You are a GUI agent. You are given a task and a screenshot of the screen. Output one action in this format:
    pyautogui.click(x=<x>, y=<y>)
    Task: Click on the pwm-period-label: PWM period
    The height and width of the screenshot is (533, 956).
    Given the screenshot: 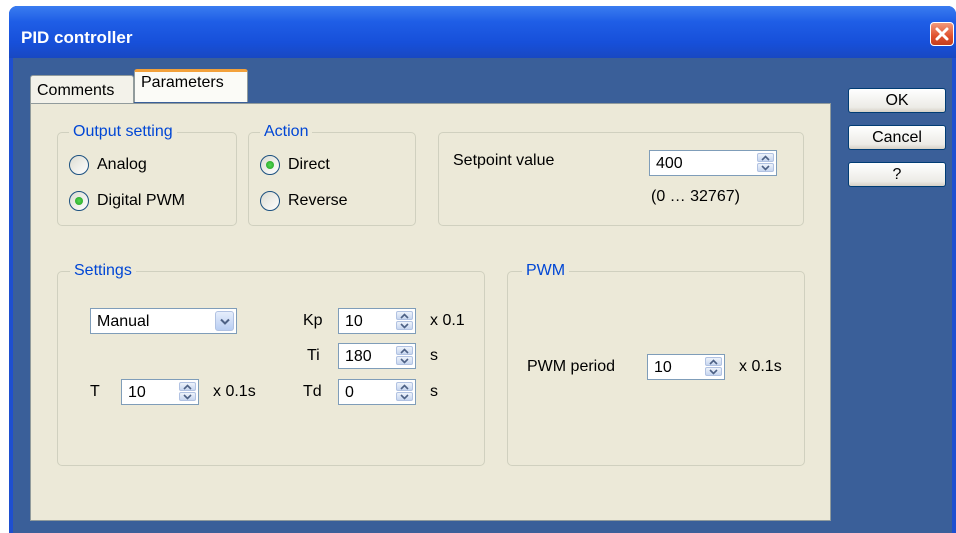 What is the action you would take?
    pyautogui.click(x=571, y=366)
    